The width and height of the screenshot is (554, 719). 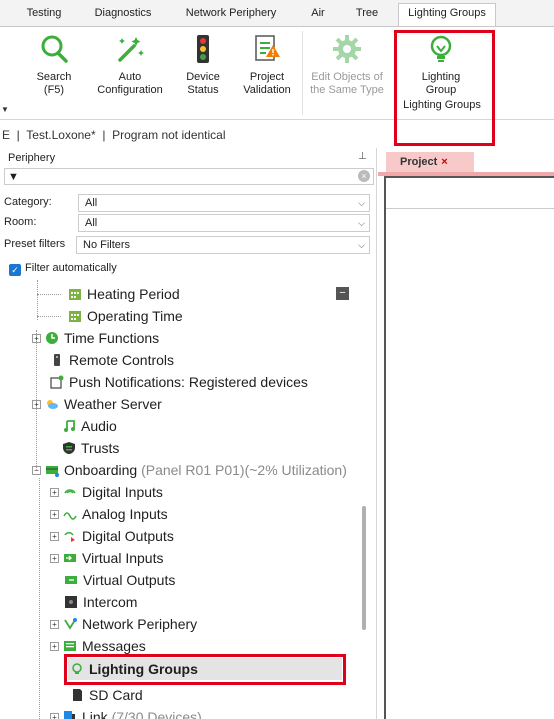 What do you see at coordinates (100, 602) in the screenshot?
I see `tree-item-intercom: Intercom` at bounding box center [100, 602].